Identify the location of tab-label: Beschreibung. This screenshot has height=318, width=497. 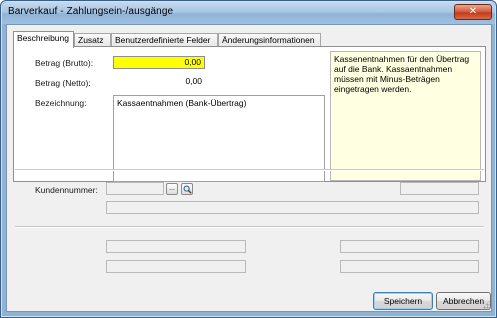
(43, 38).